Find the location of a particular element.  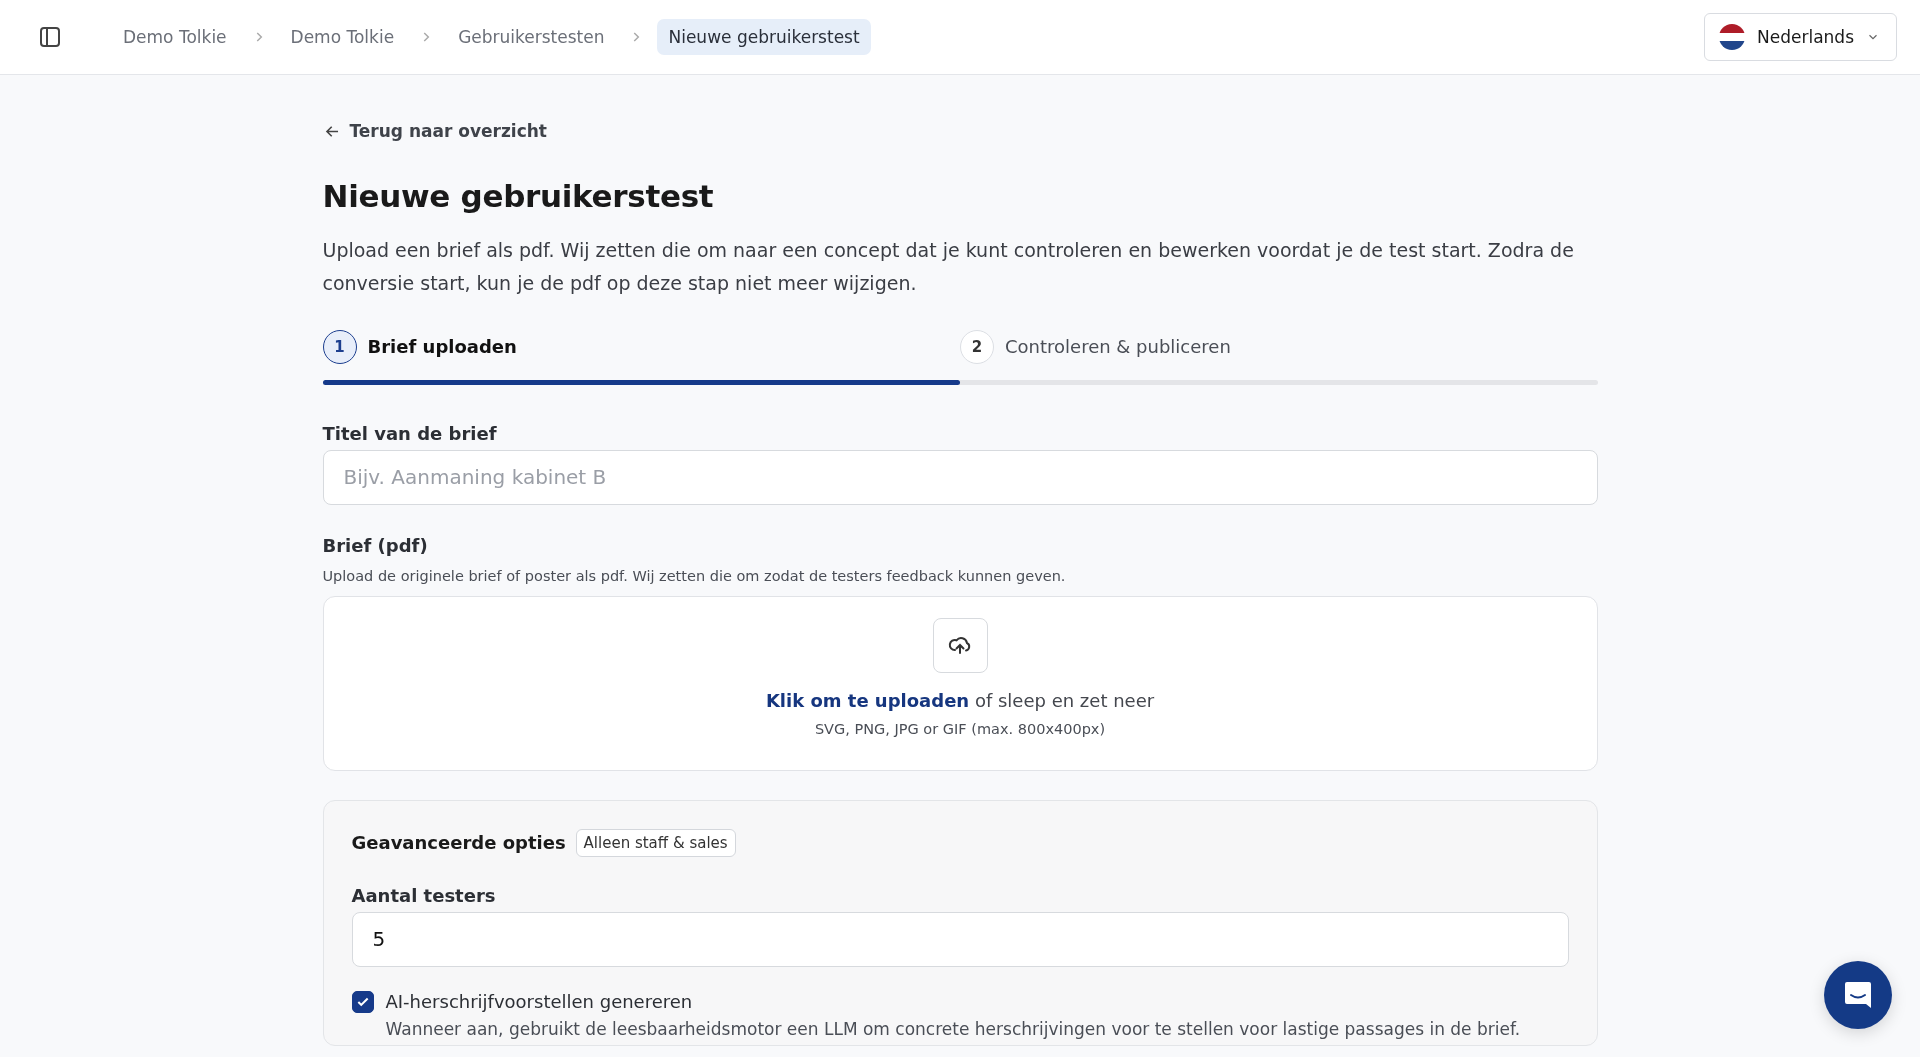

chat-button is located at coordinates (1858, 995).